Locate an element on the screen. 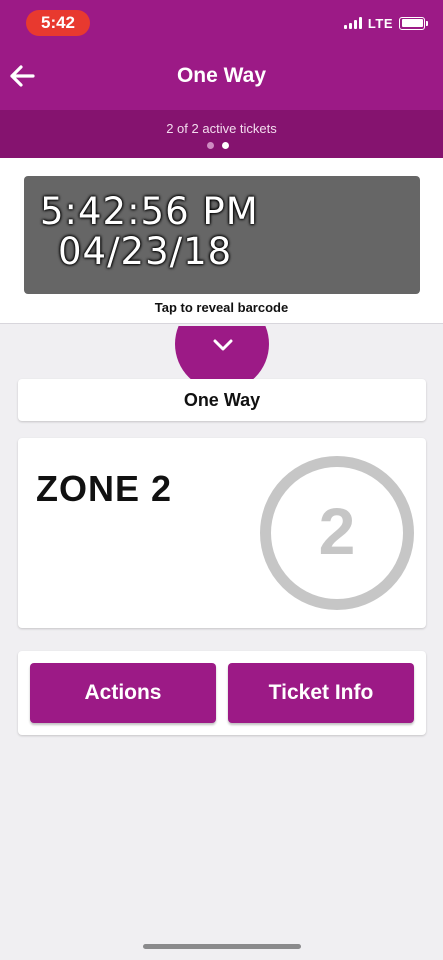  fare-type-card: One Way is located at coordinates (222, 400).